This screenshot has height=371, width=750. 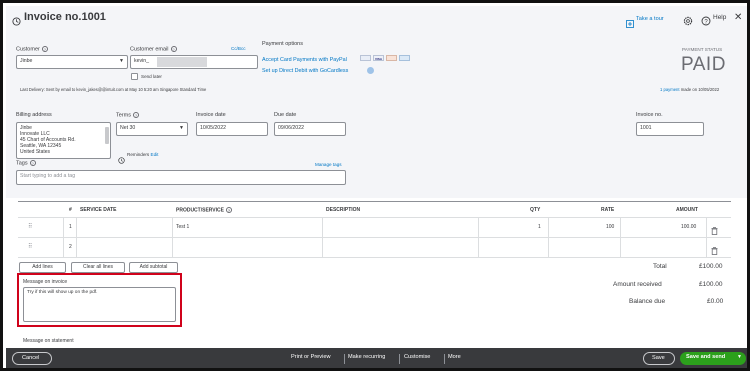 What do you see at coordinates (134, 76) in the screenshot?
I see `send-later-checkbox` at bounding box center [134, 76].